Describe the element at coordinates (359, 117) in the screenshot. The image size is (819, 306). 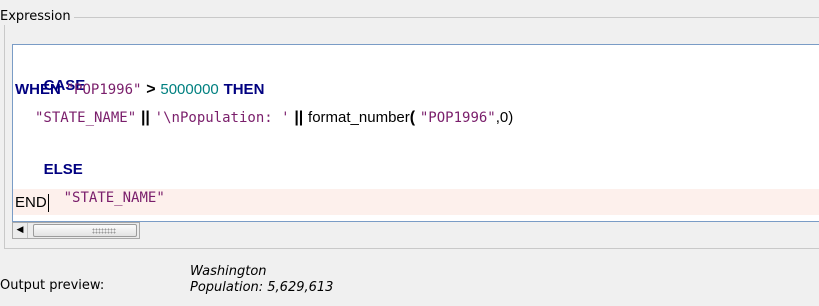
I see `function-format-number: format_number` at that location.